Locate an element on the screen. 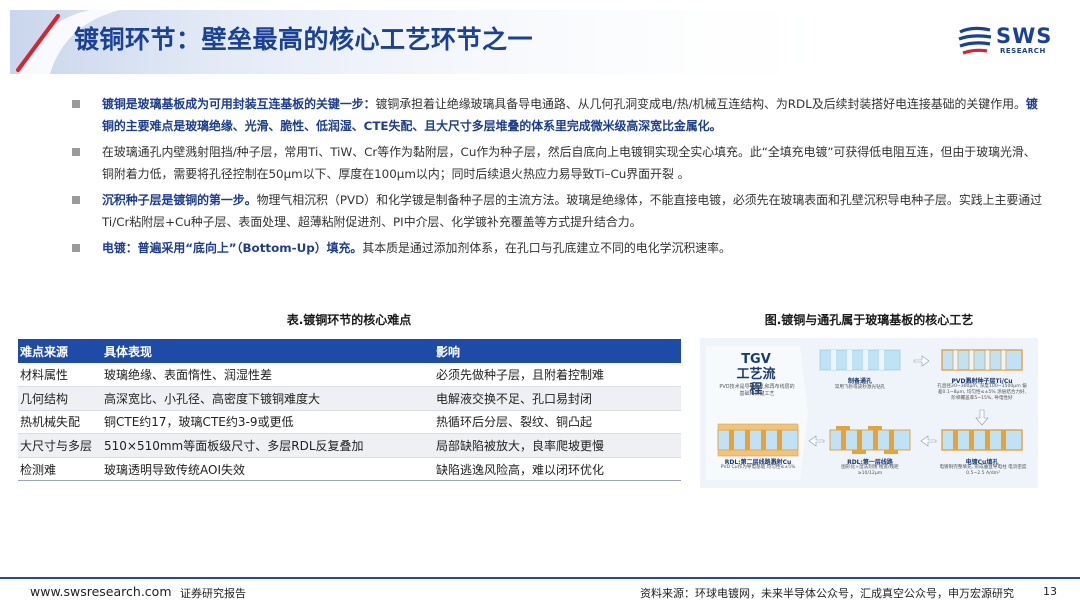  table-cell: 热机械失配 is located at coordinates (60, 422).